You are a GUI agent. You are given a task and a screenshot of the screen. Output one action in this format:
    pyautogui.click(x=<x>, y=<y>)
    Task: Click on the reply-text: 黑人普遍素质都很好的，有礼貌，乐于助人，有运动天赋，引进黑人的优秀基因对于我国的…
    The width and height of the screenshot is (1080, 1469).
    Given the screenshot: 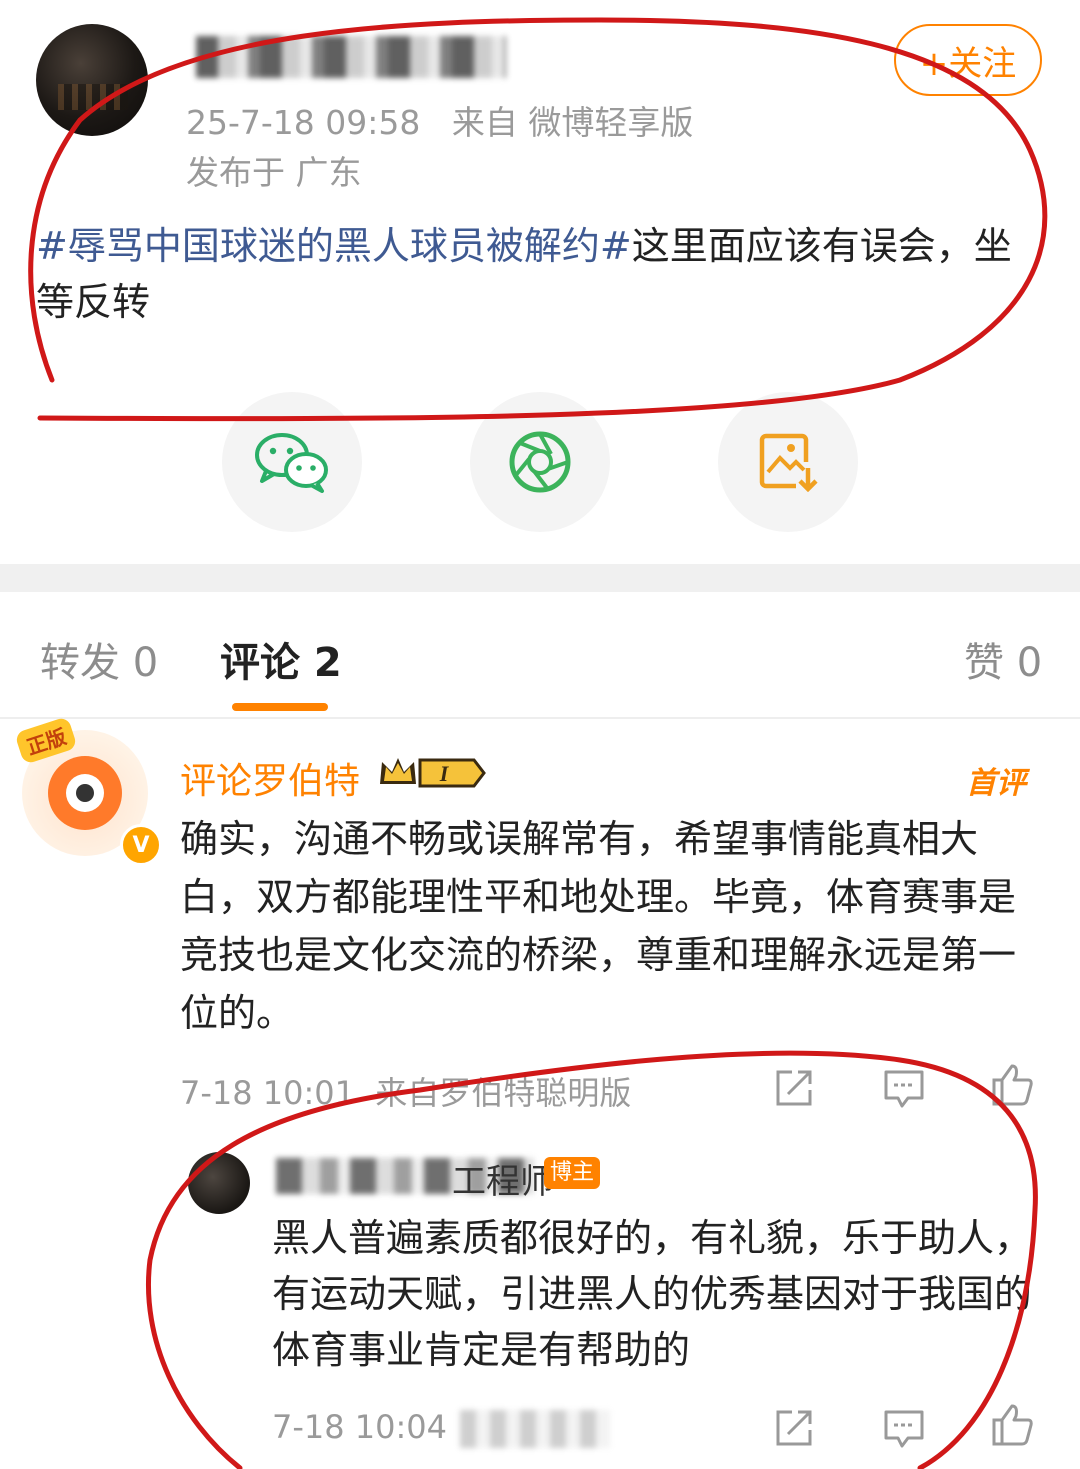 What is the action you would take?
    pyautogui.click(x=652, y=1294)
    